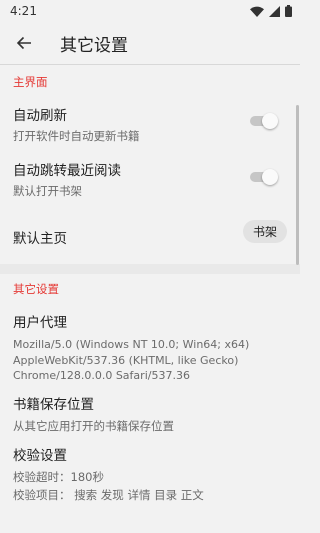 The width and height of the screenshot is (320, 533). I want to click on auto-refresh-switch, so click(263, 121).